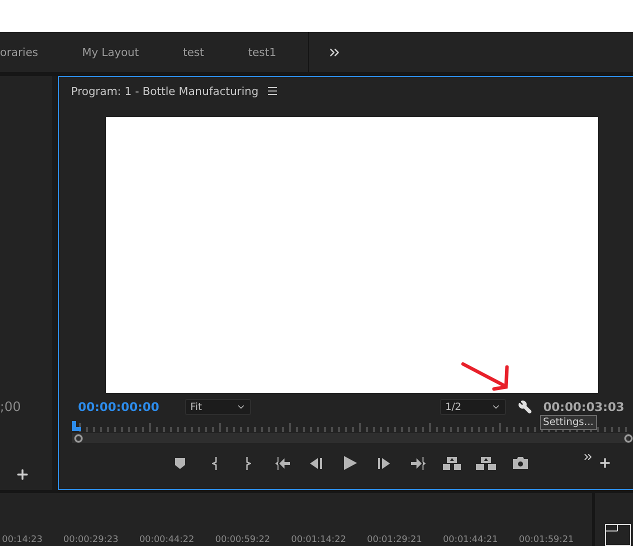  What do you see at coordinates (77, 426) in the screenshot?
I see `playhead` at bounding box center [77, 426].